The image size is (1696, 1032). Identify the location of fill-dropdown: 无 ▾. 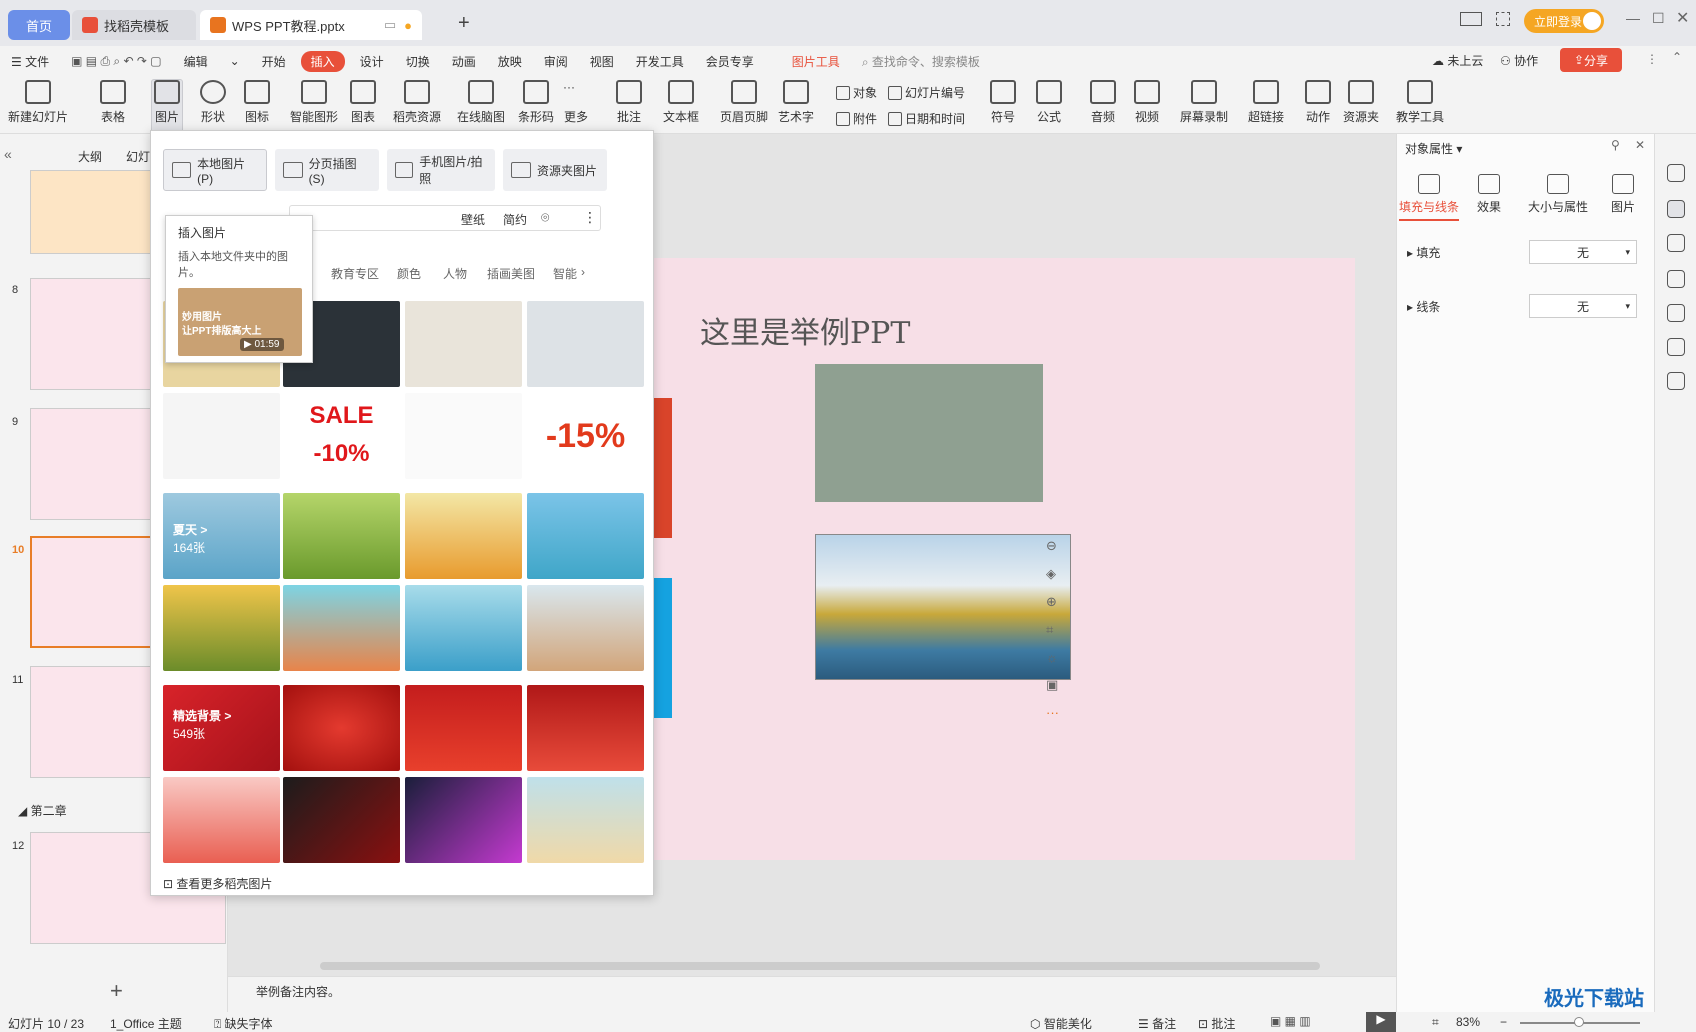
(1583, 252).